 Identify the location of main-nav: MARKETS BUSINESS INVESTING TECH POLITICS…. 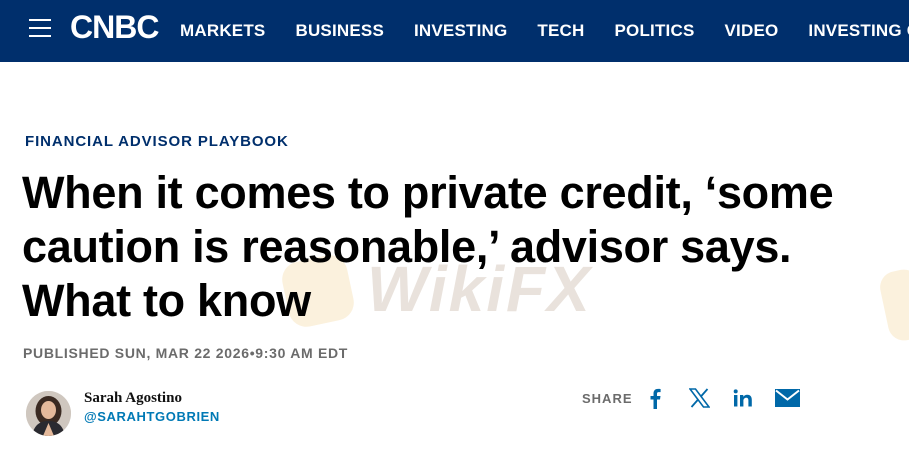
(544, 31).